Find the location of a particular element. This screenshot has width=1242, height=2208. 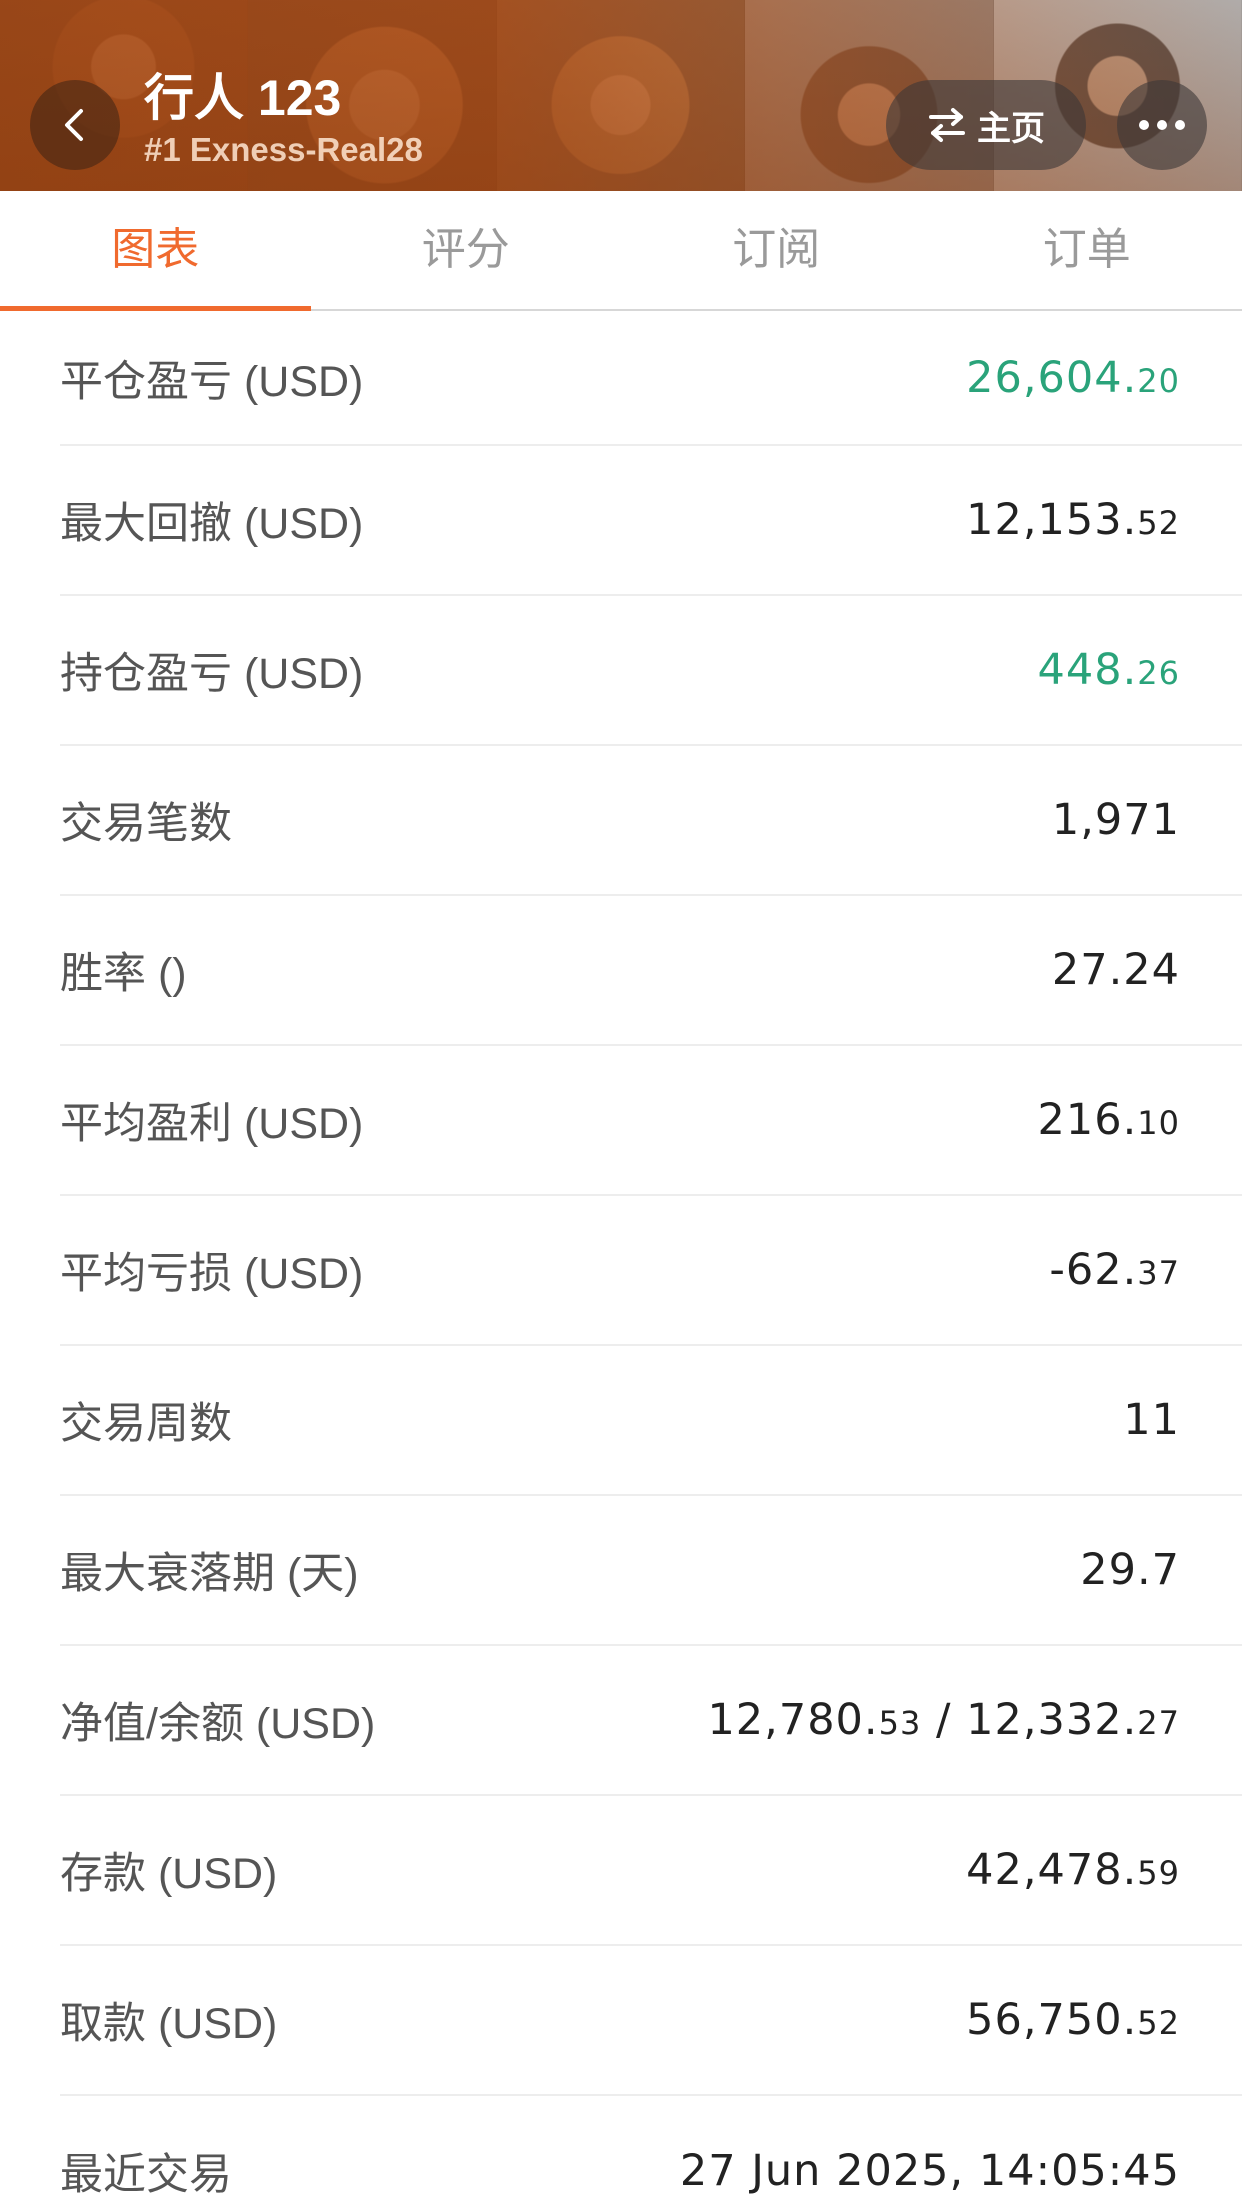

stat-value: 29.7 is located at coordinates (1130, 1570).